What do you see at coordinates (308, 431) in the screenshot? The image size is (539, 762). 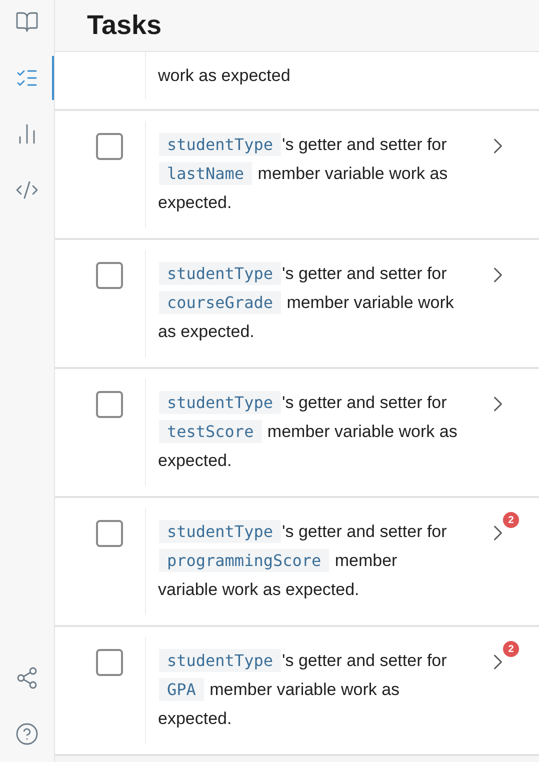 I see `task-description: studentType 's getter and setter for testScore member variable work as expected.` at bounding box center [308, 431].